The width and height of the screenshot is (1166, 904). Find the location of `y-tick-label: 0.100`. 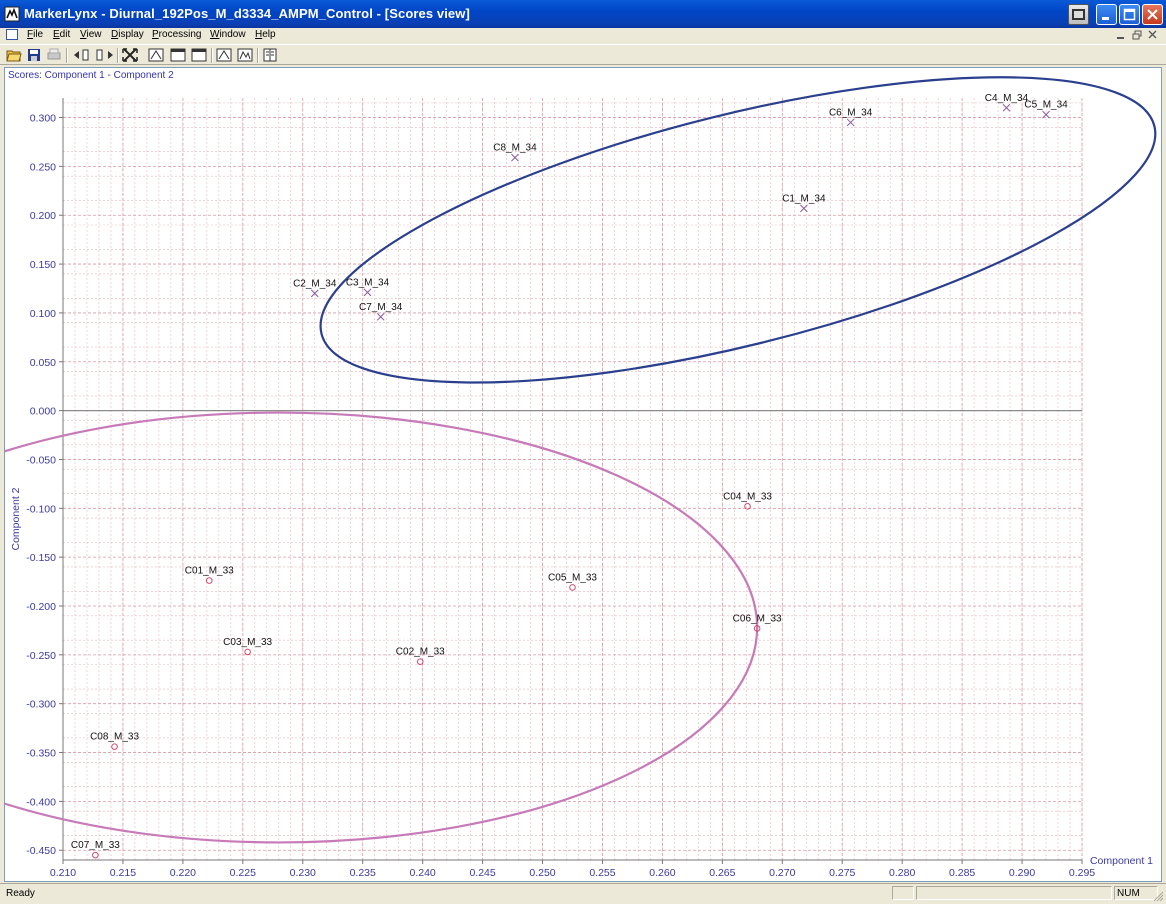

y-tick-label: 0.100 is located at coordinates (43, 314).